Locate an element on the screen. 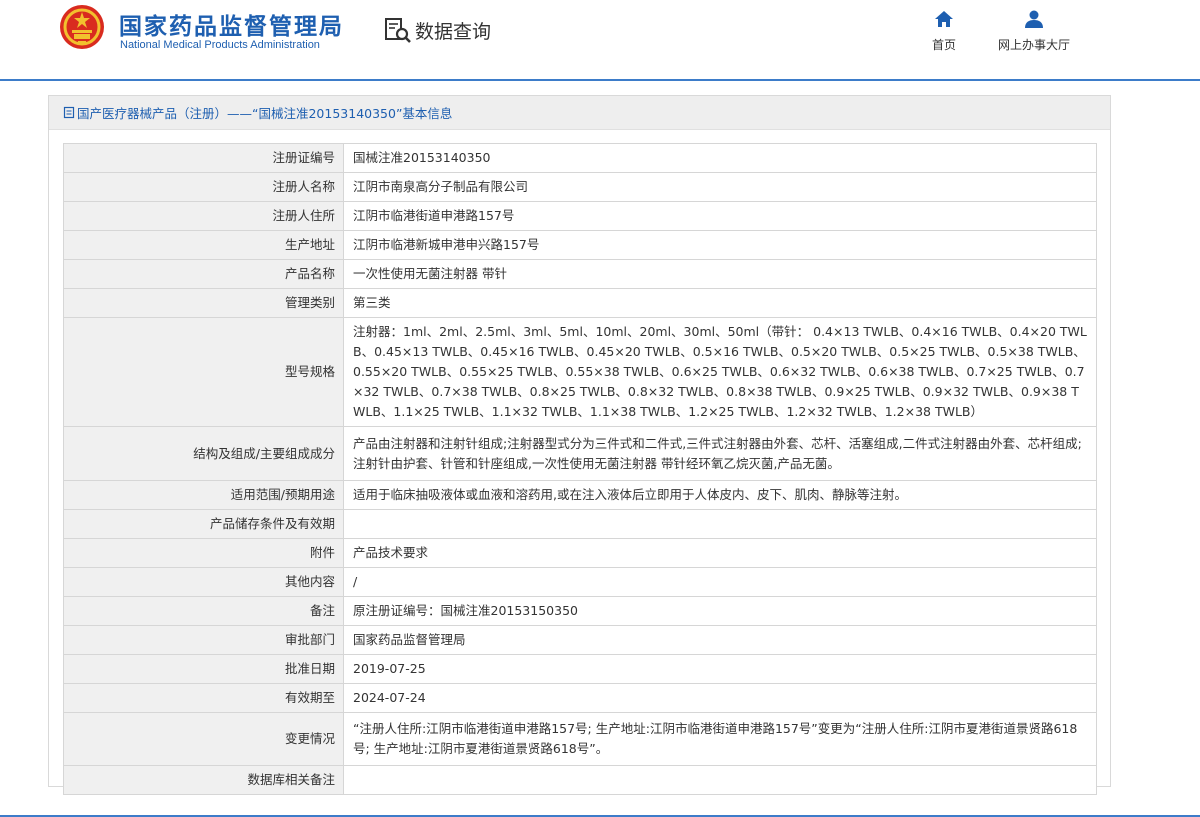  field-value: 产品技术要求 is located at coordinates (720, 553).